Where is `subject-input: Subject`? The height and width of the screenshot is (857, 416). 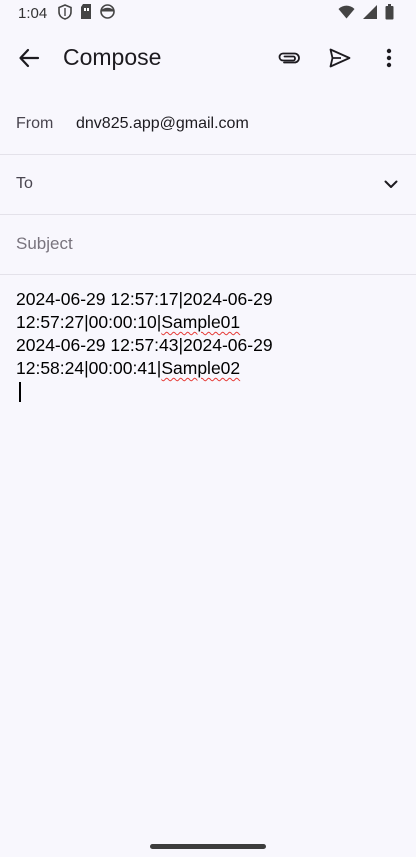
subject-input: Subject is located at coordinates (44, 244).